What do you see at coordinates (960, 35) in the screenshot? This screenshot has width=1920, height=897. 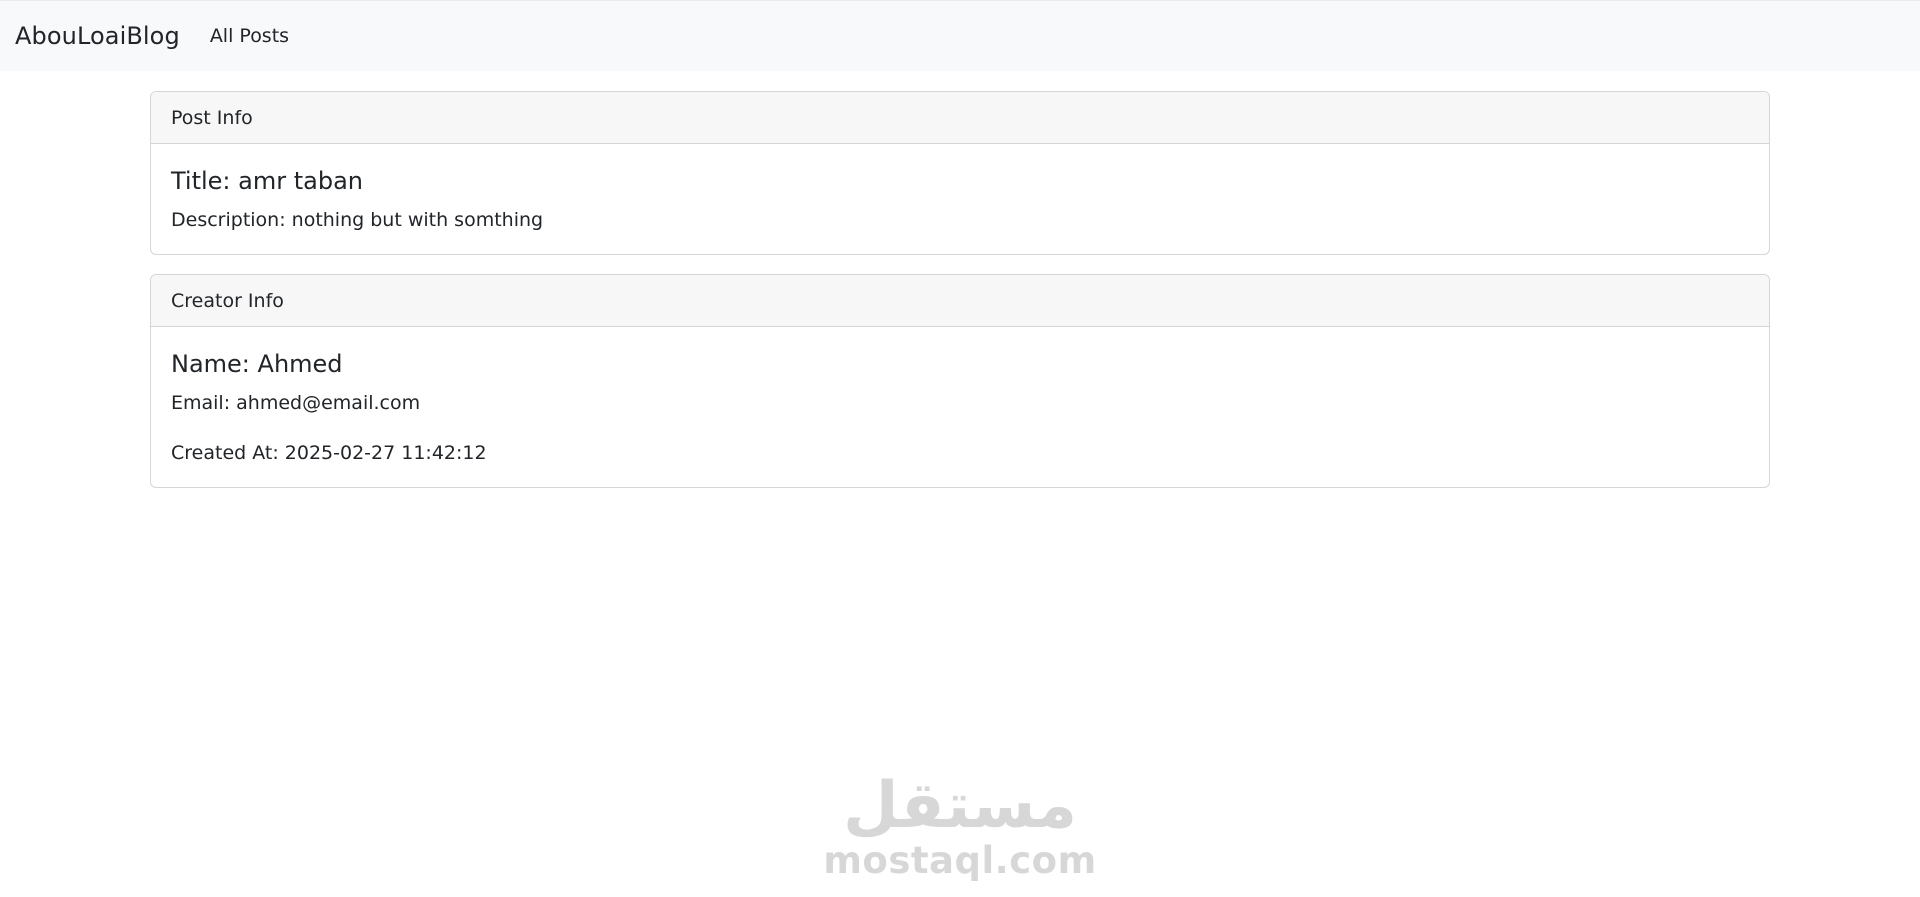 I see `navbar: AbouLoaiBlog All Posts` at bounding box center [960, 35].